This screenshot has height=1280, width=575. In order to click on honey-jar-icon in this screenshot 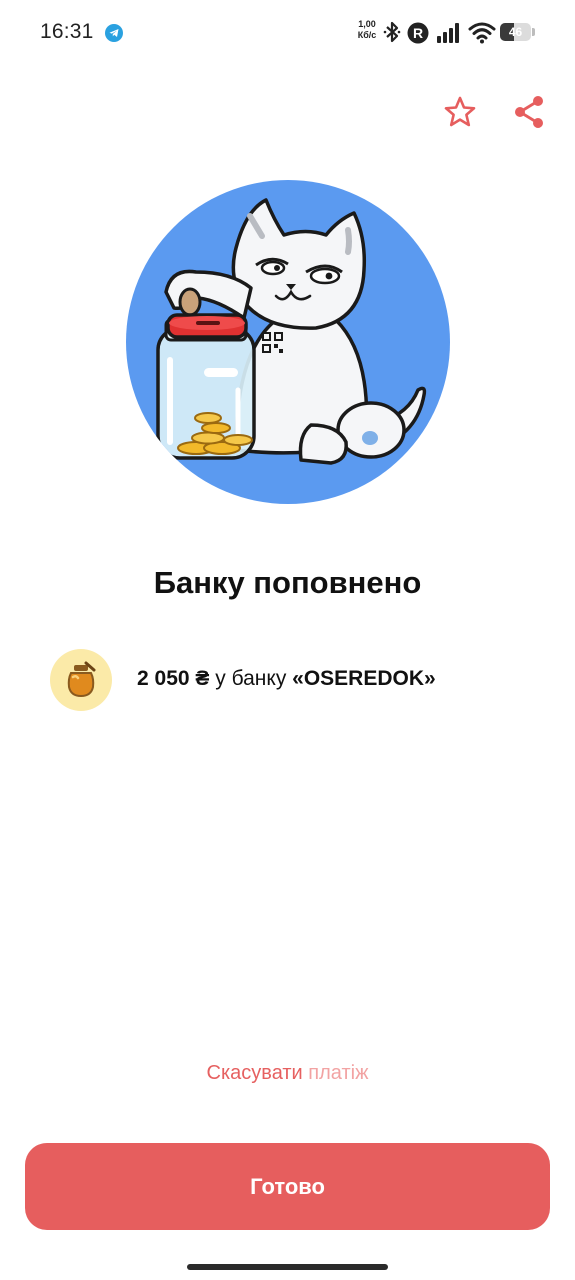, I will do `click(81, 679)`.